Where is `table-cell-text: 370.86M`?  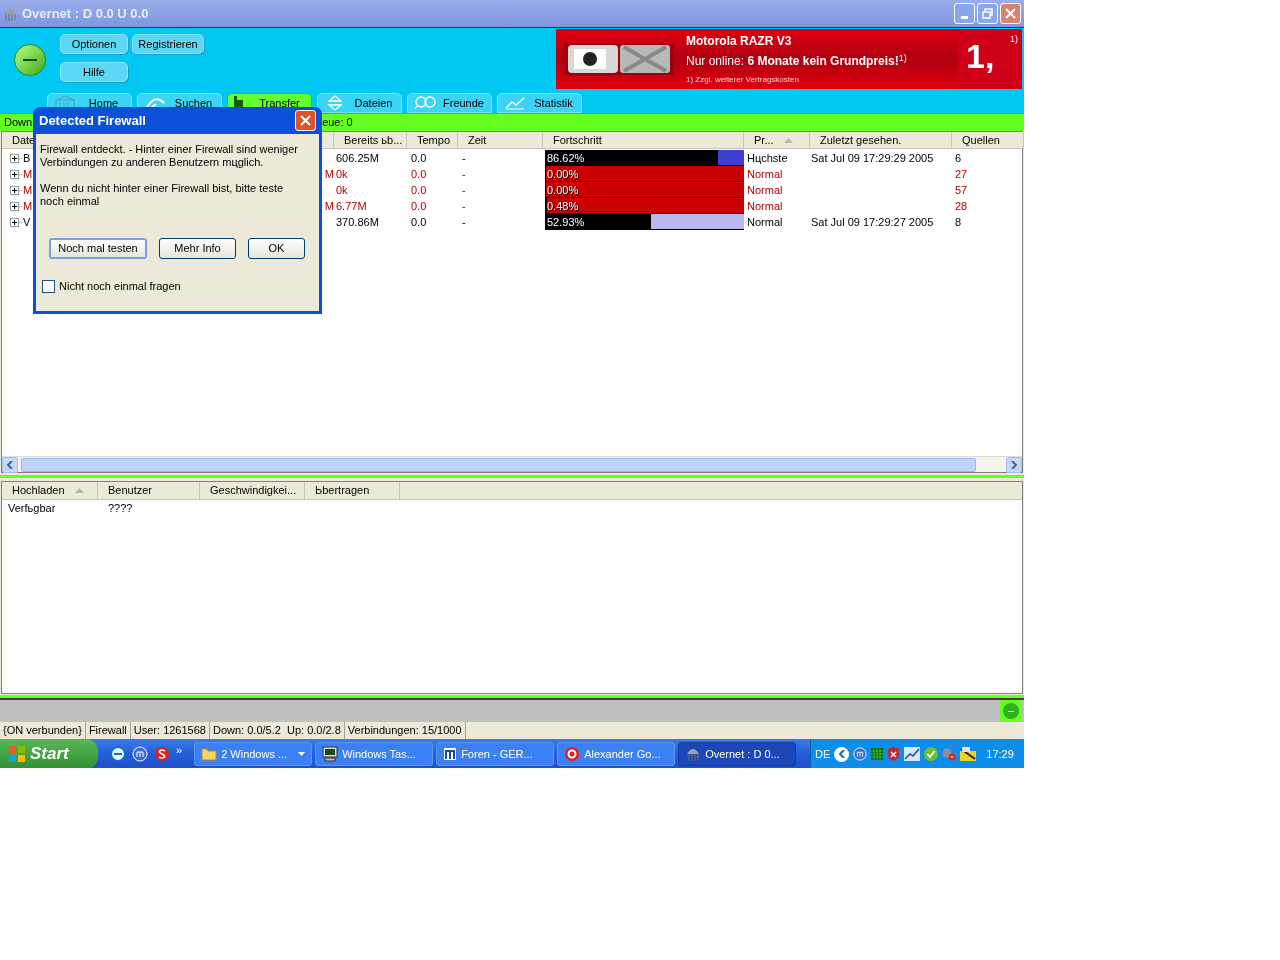
table-cell-text: 370.86M is located at coordinates (357, 222).